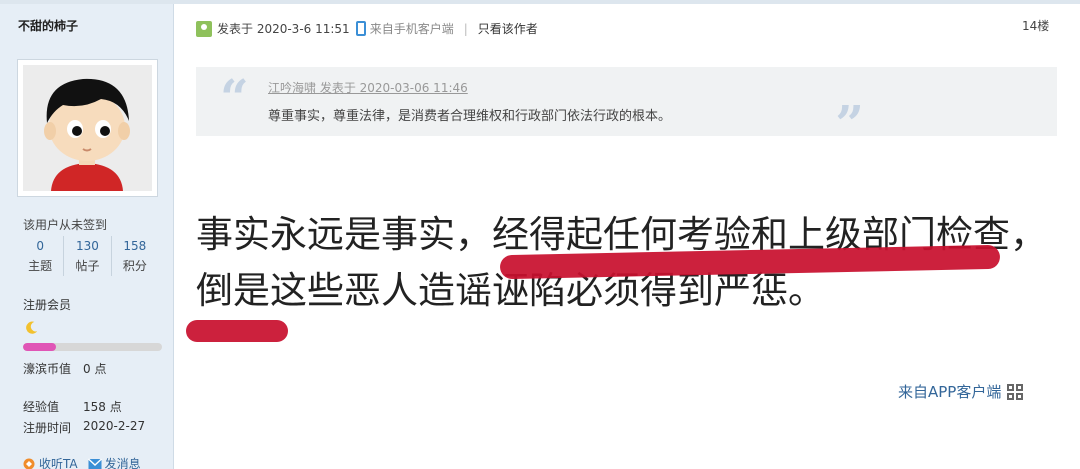  I want to click on author-actions: 收听TA 发消息, so click(81, 462).